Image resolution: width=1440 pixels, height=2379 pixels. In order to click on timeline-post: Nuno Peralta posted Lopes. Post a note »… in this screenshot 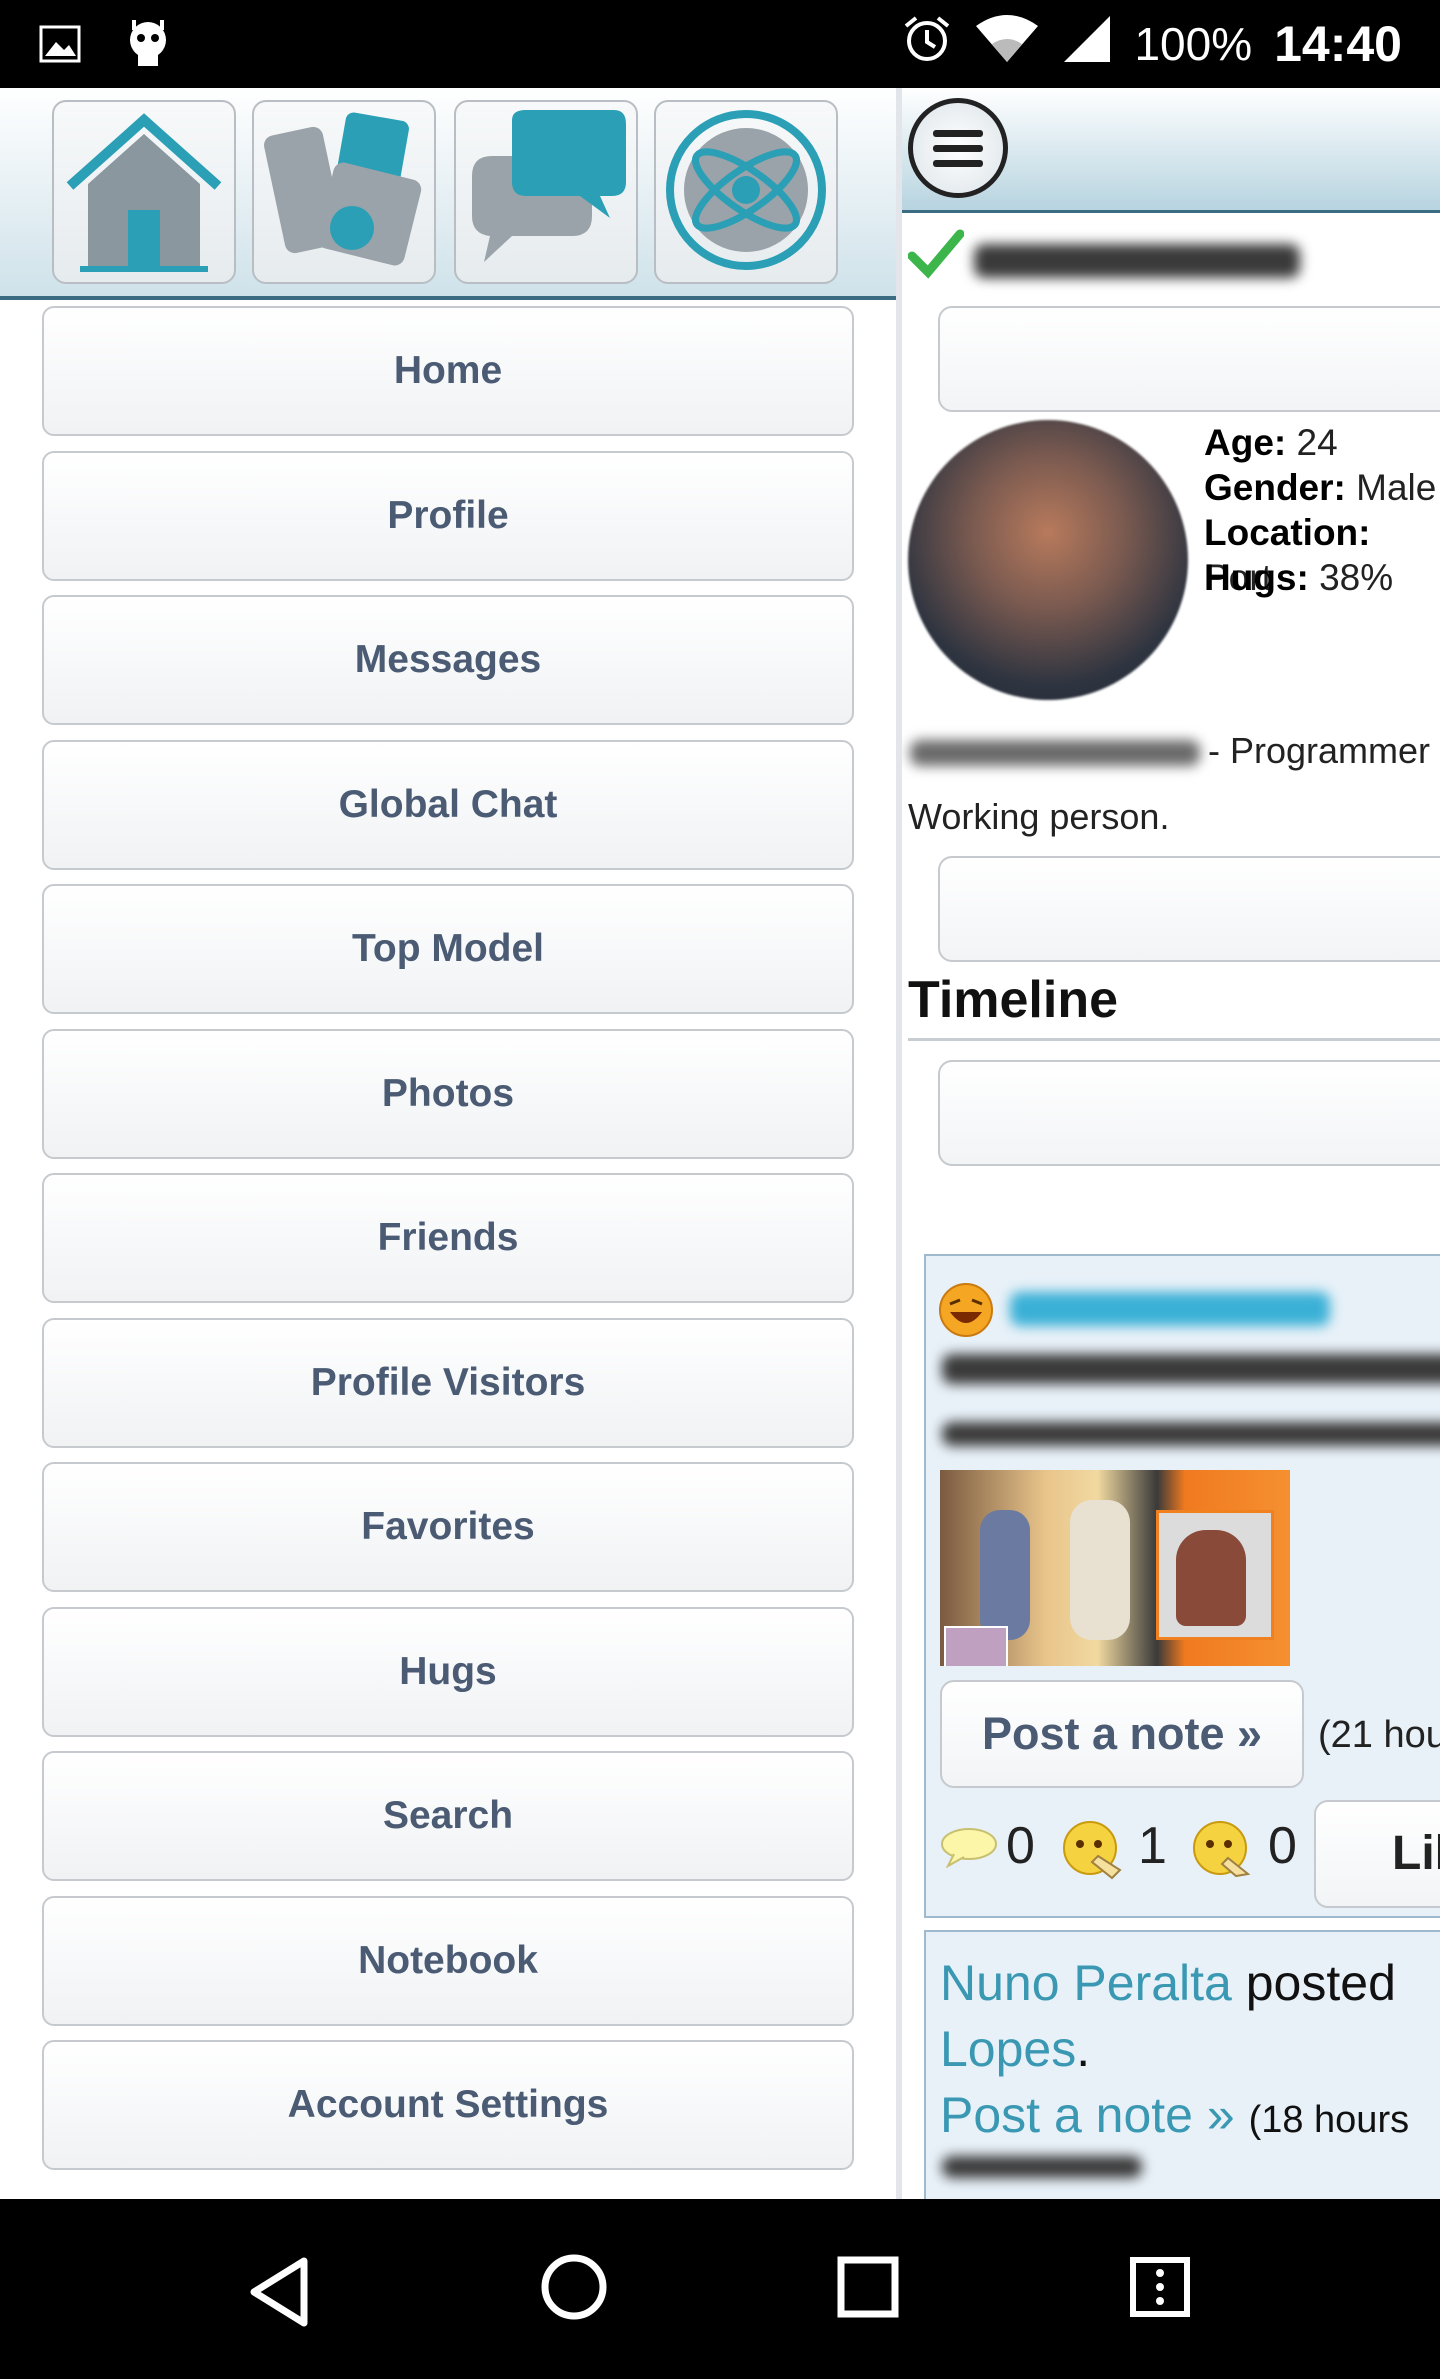, I will do `click(1182, 2064)`.